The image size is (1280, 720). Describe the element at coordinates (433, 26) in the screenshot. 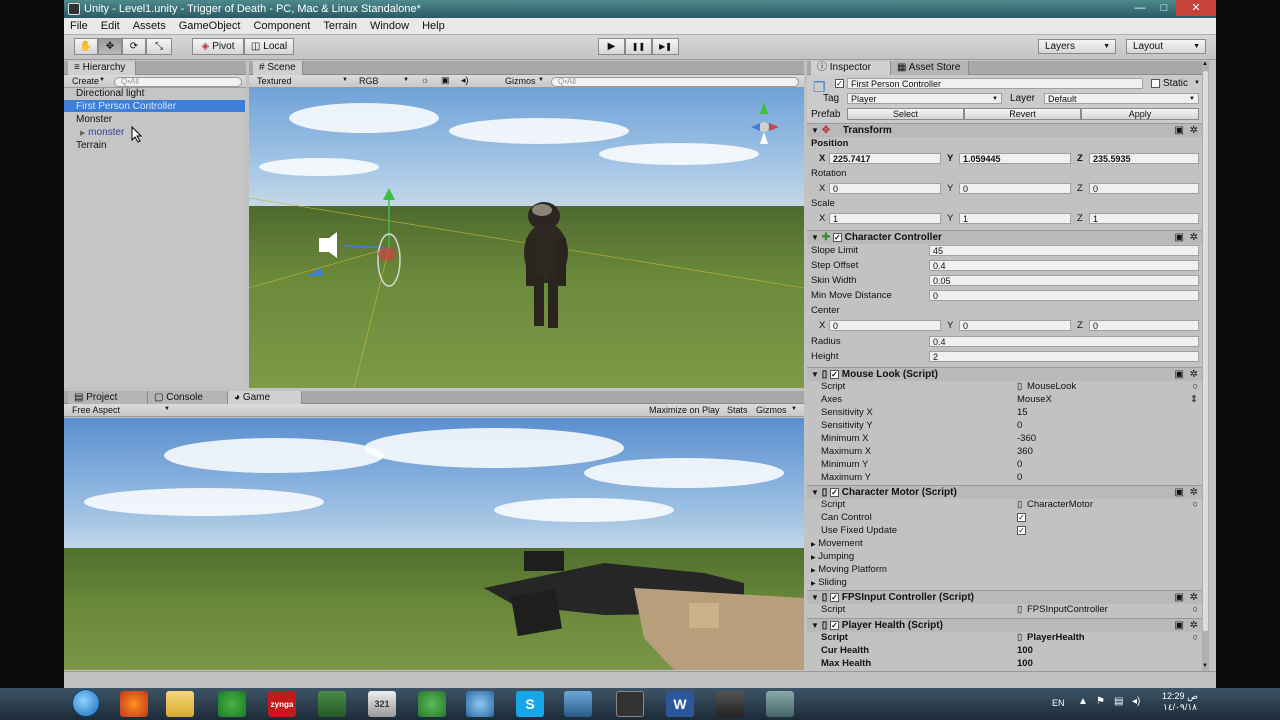

I see `menu-help: Help` at that location.